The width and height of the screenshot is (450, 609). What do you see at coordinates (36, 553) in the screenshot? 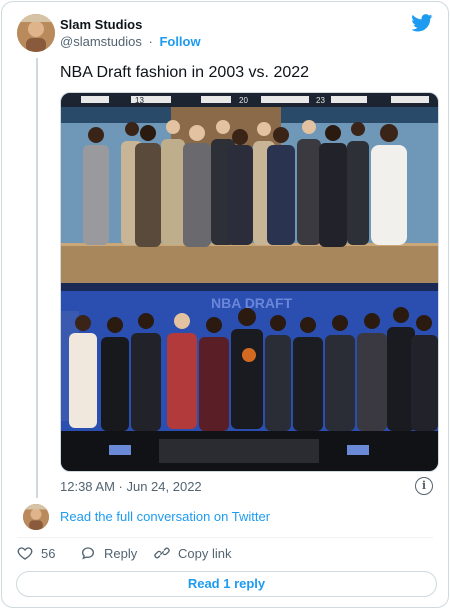
I see `like-button: 56` at bounding box center [36, 553].